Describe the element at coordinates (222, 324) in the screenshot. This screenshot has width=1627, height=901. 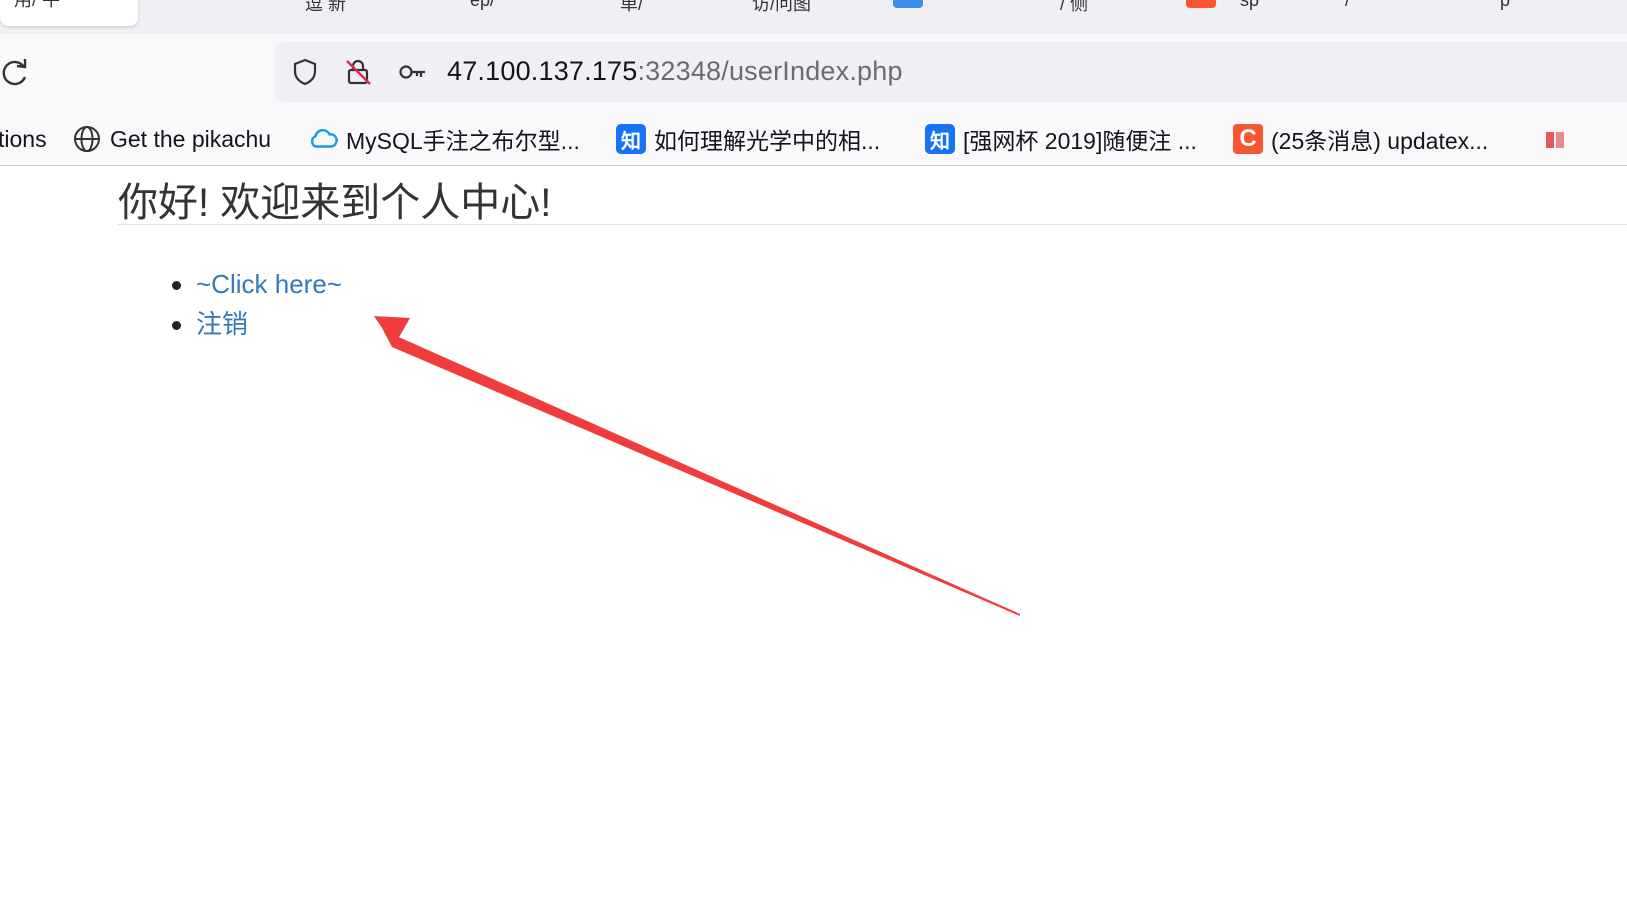
I see `logout-link: 注销` at that location.